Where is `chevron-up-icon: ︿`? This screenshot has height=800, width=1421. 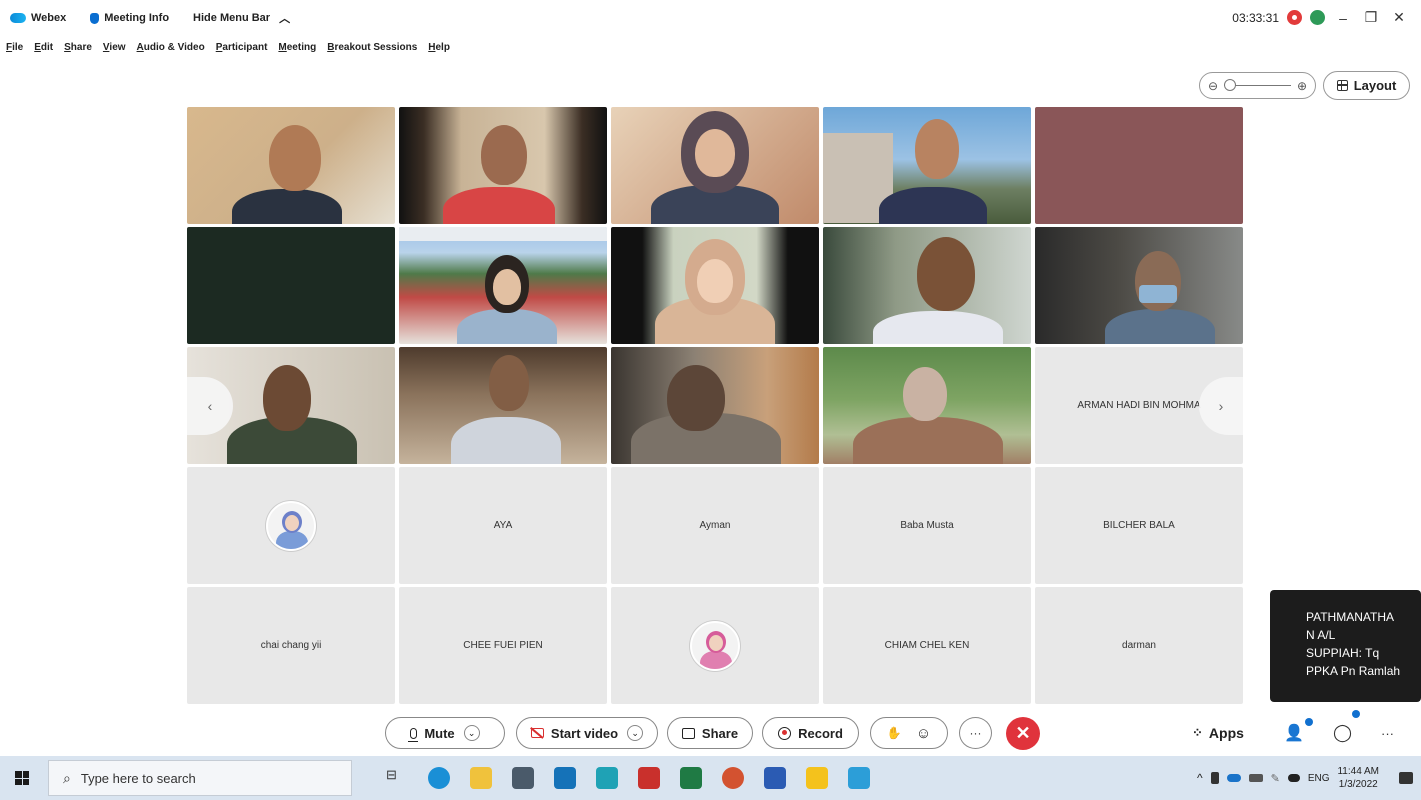 chevron-up-icon: ︿ is located at coordinates (285, 19).